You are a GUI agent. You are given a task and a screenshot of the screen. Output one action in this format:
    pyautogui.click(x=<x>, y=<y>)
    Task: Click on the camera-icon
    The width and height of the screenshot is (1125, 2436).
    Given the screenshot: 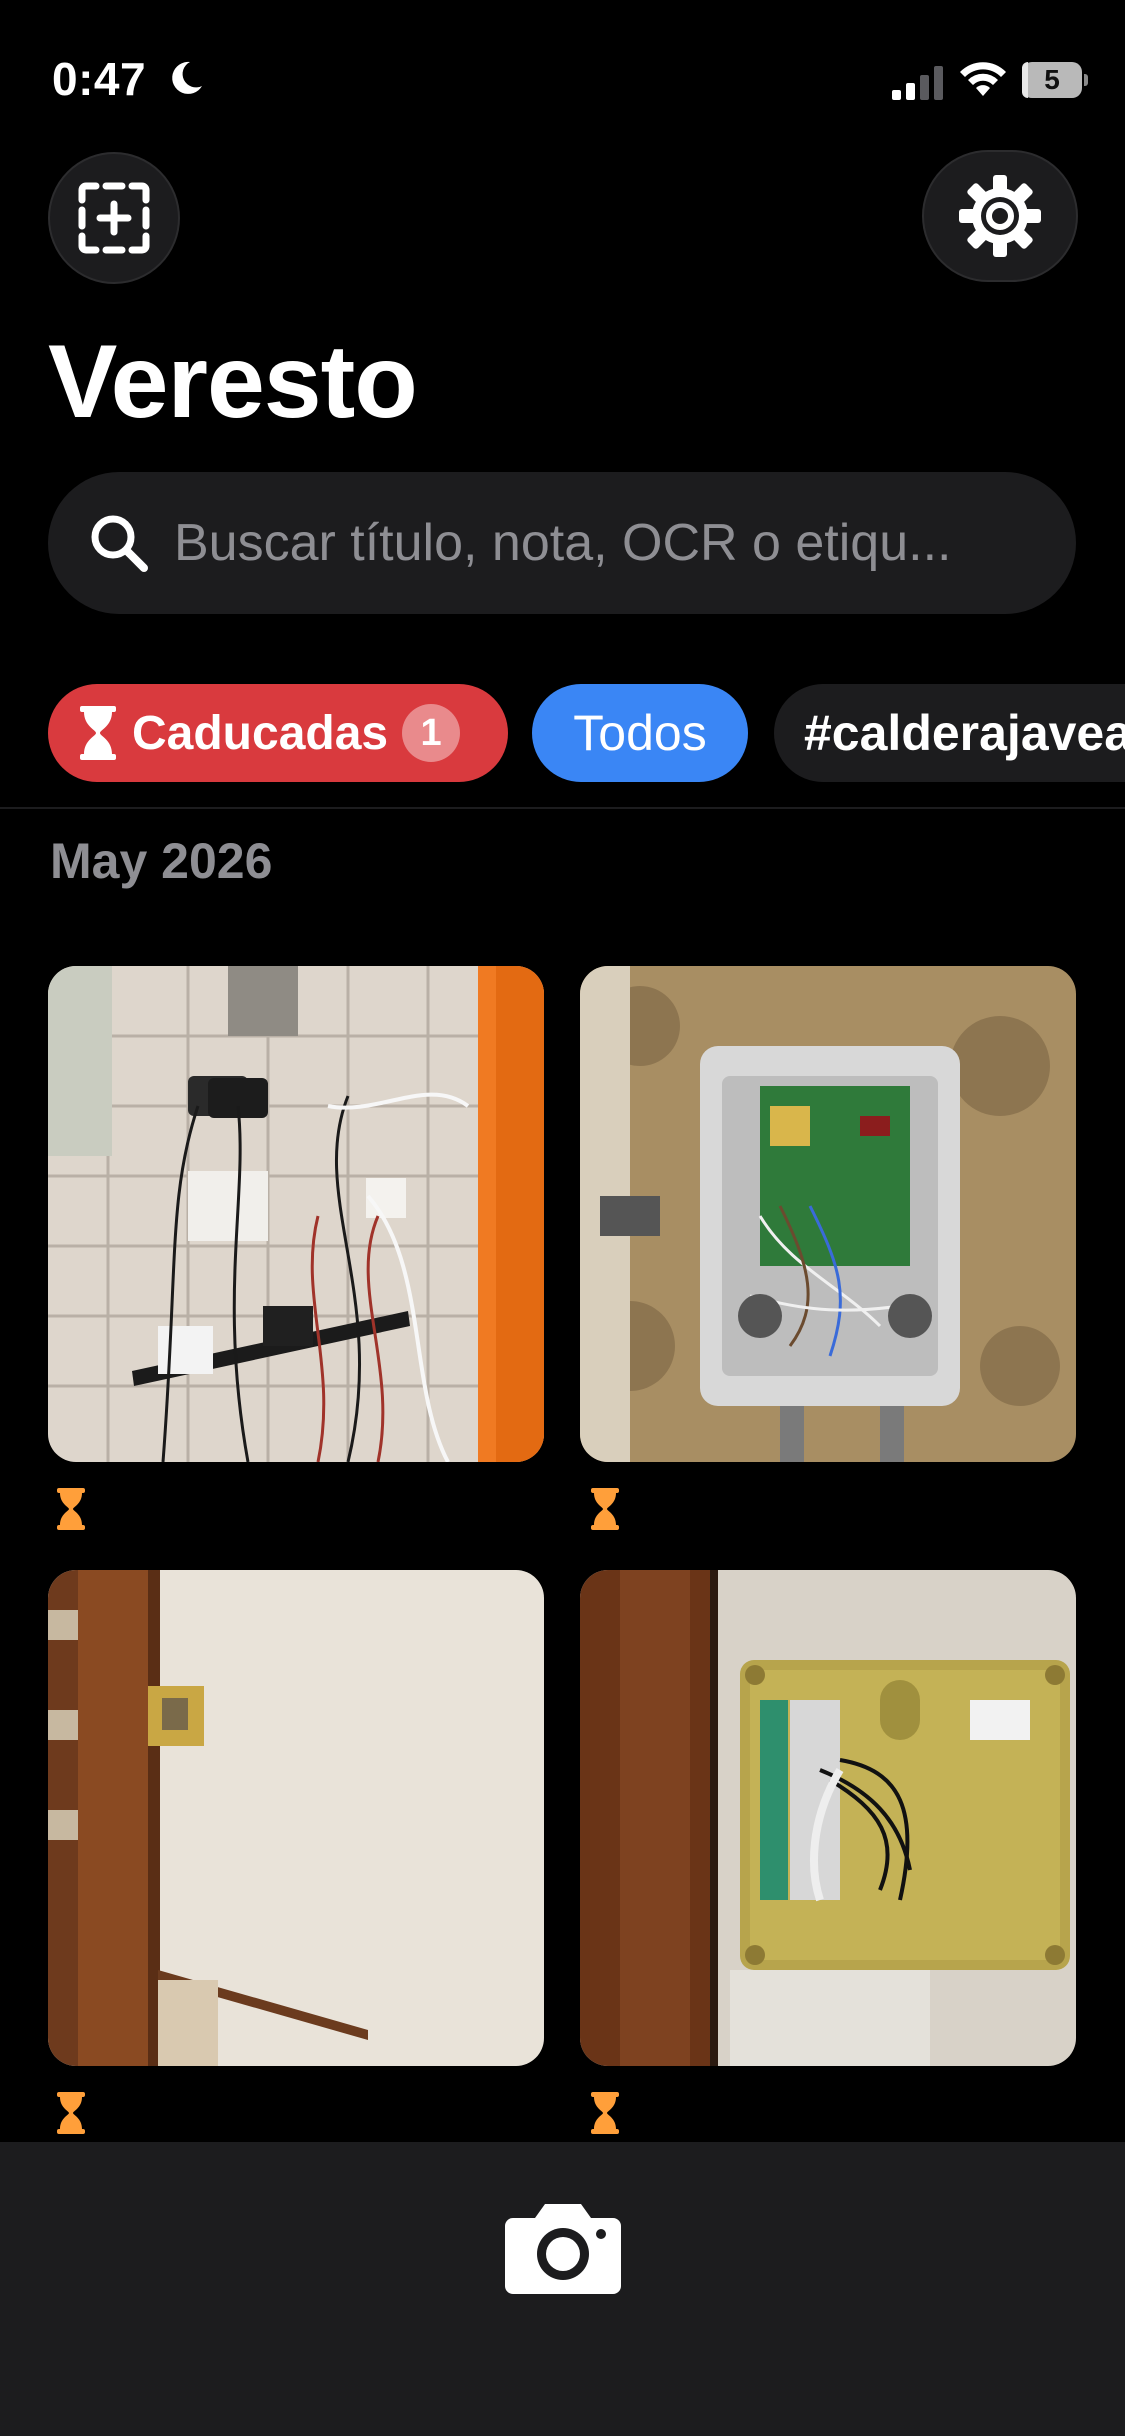 What is the action you would take?
    pyautogui.click(x=563, y=2249)
    